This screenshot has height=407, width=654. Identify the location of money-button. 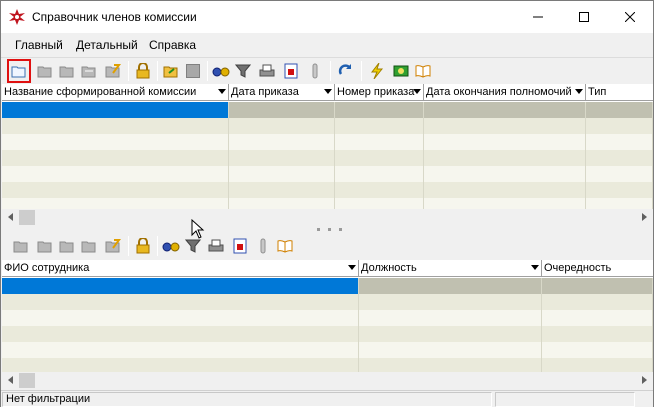
(401, 71).